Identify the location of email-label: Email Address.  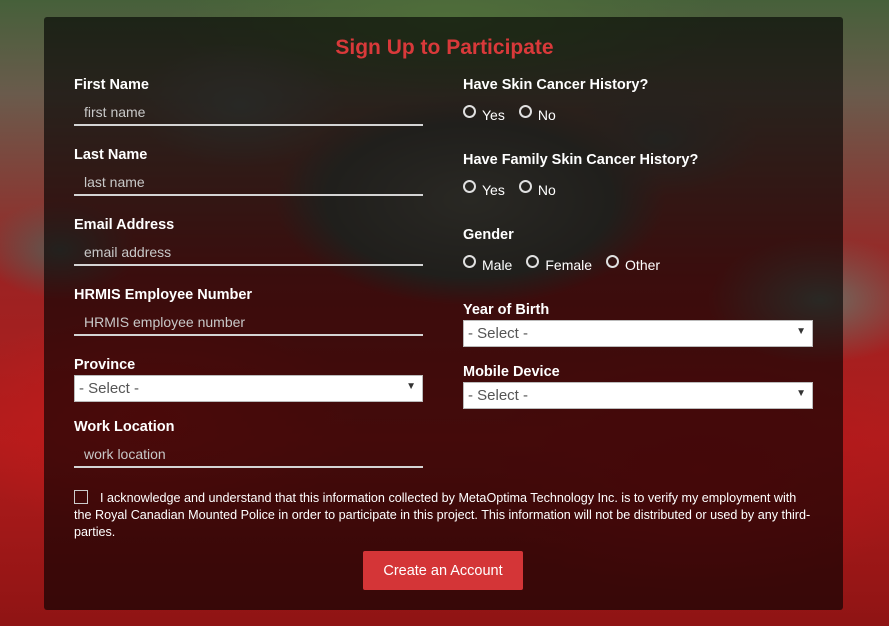
(124, 225).